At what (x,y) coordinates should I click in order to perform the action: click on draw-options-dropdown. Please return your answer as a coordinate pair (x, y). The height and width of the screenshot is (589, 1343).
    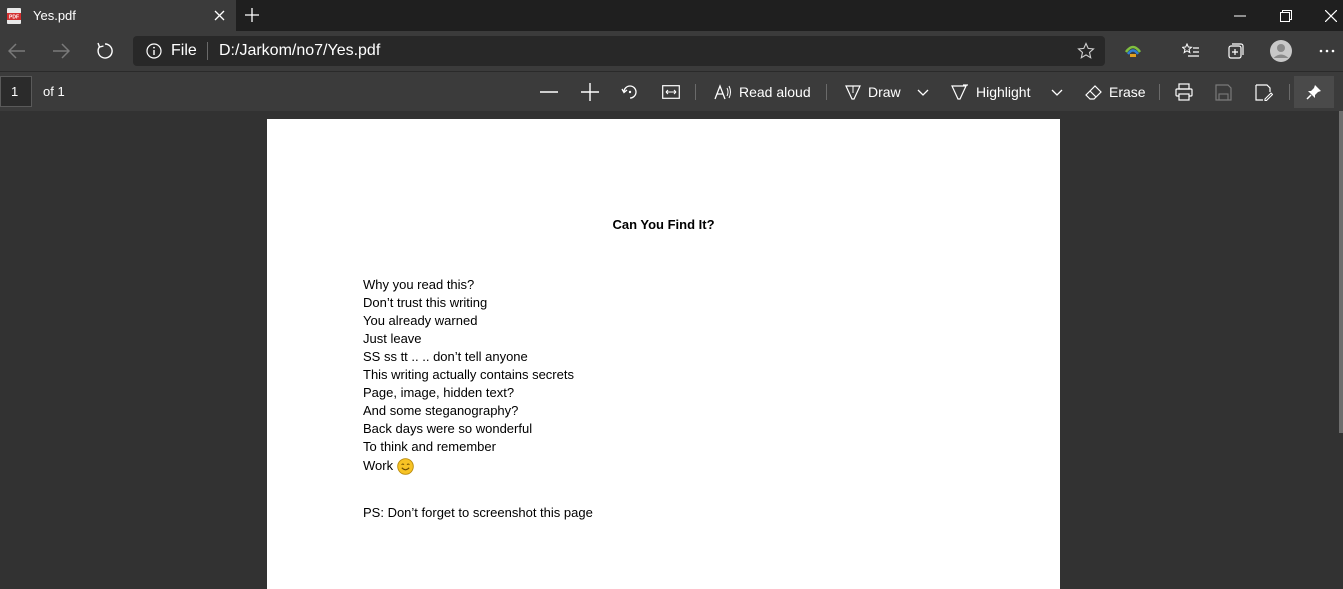
    Looking at the image, I should click on (923, 92).